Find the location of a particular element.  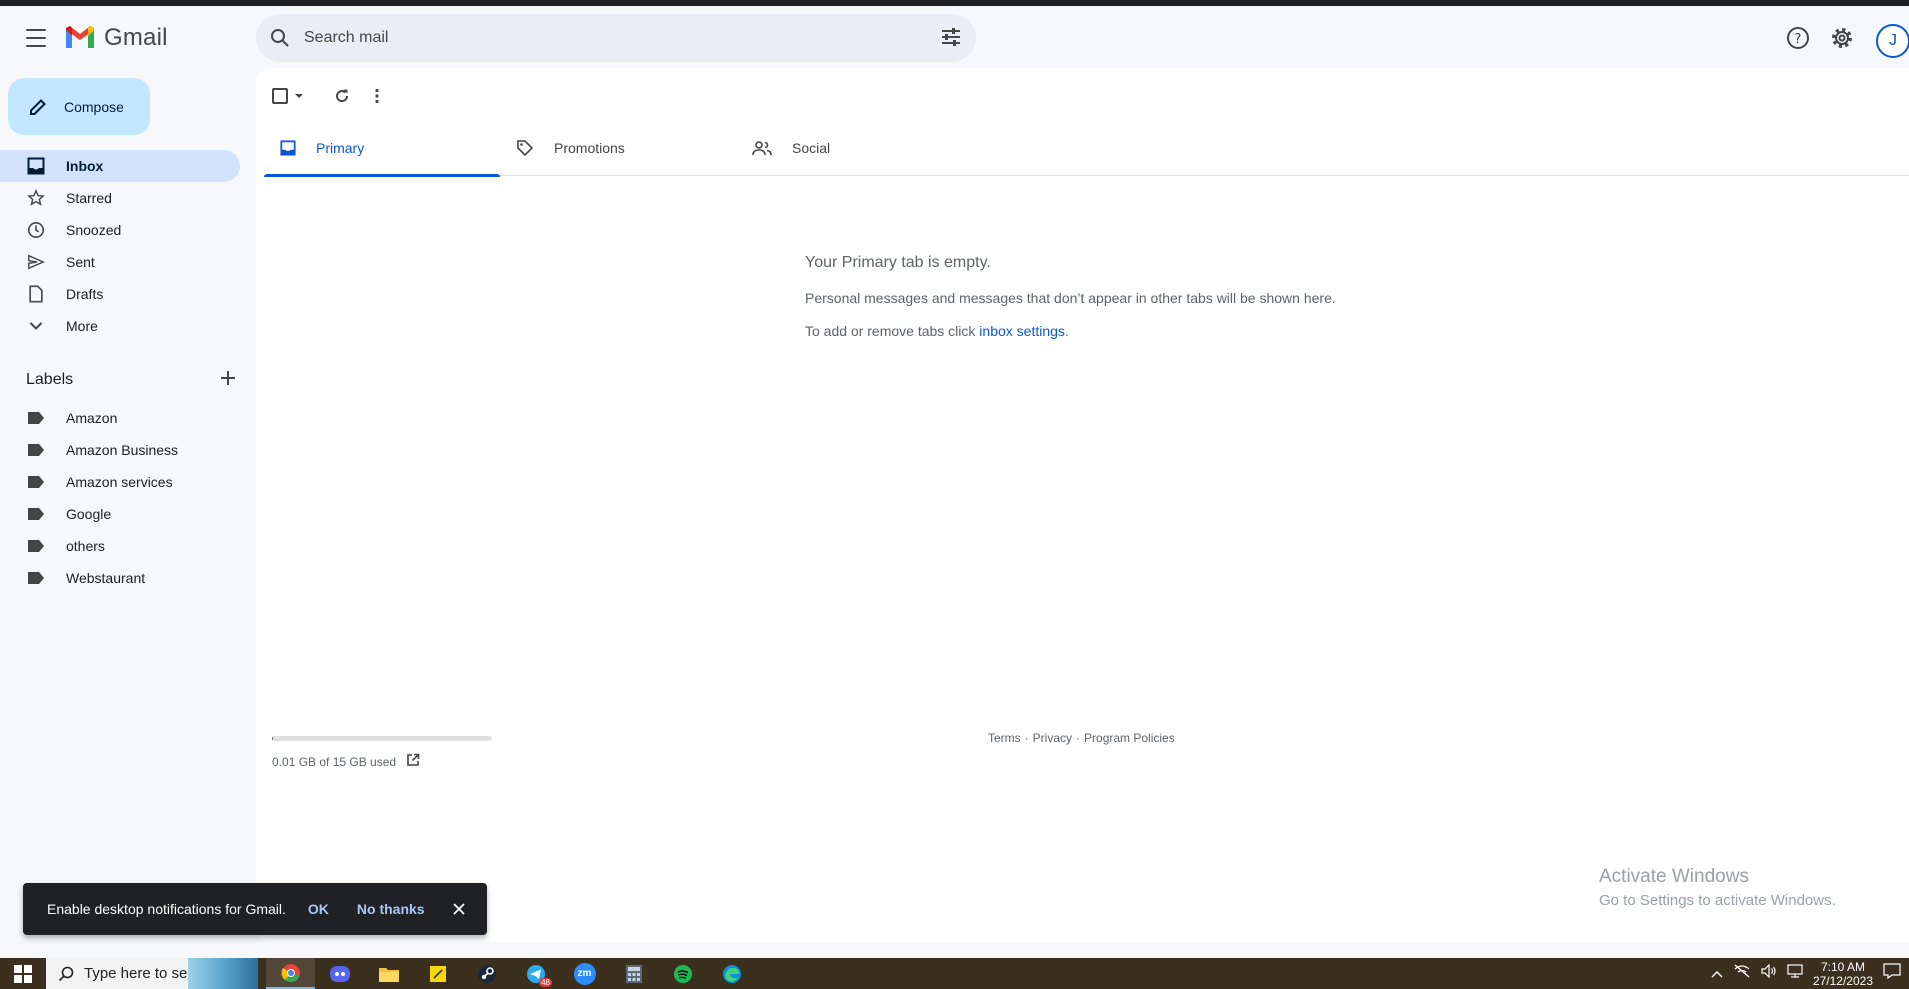

label-name: Amazon is located at coordinates (92, 418).